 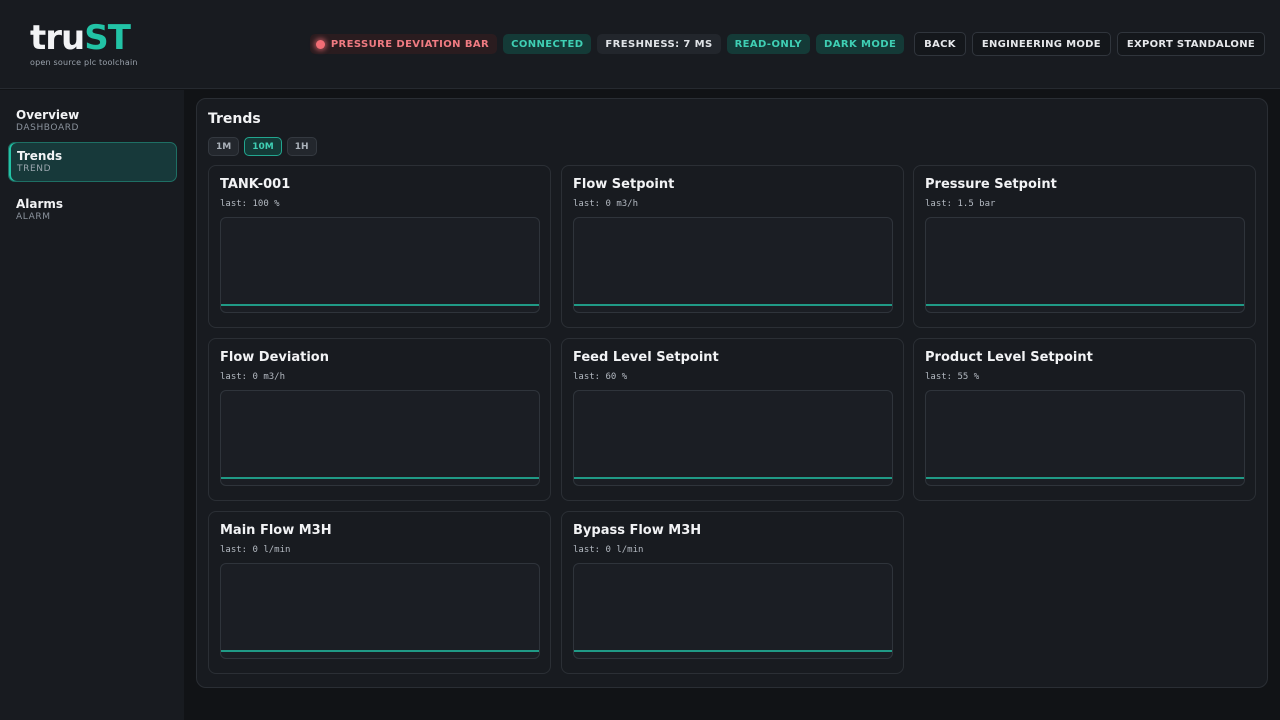 I want to click on sidebar-item-trends: Trends TREND, so click(x=92, y=162).